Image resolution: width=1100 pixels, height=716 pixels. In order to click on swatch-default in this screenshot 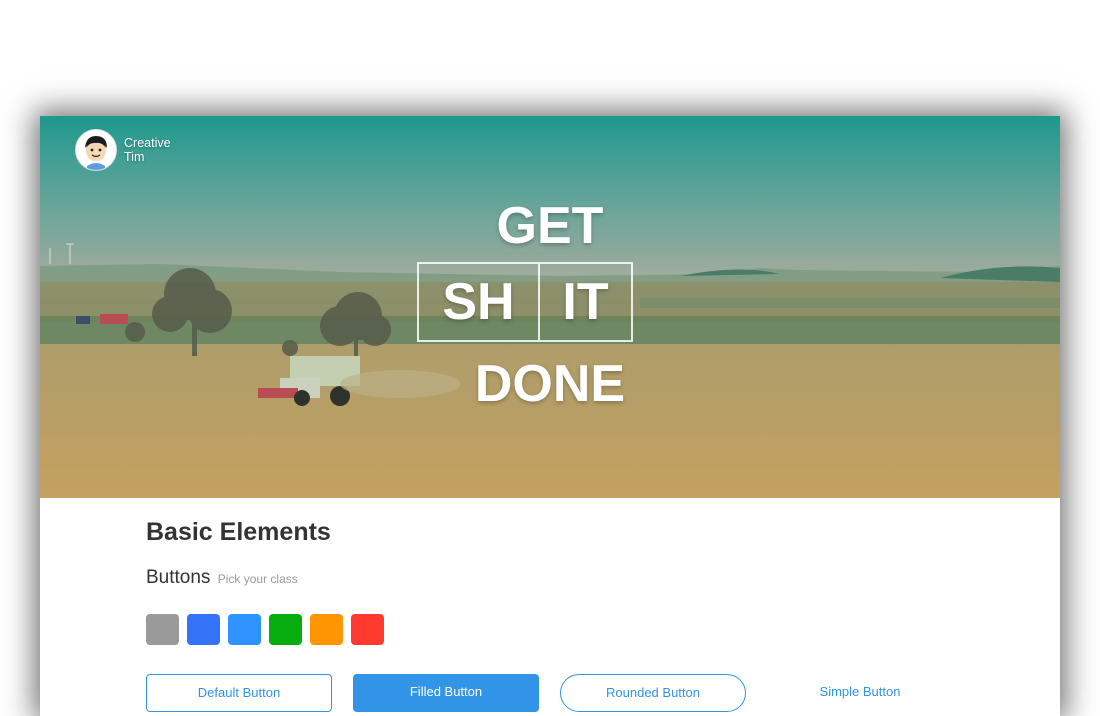, I will do `click(162, 629)`.